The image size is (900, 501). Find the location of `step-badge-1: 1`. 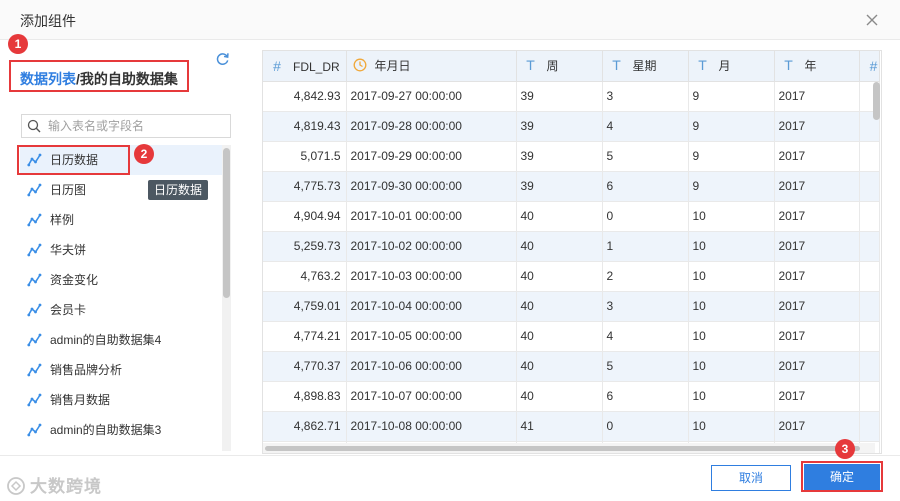

step-badge-1: 1 is located at coordinates (18, 44).